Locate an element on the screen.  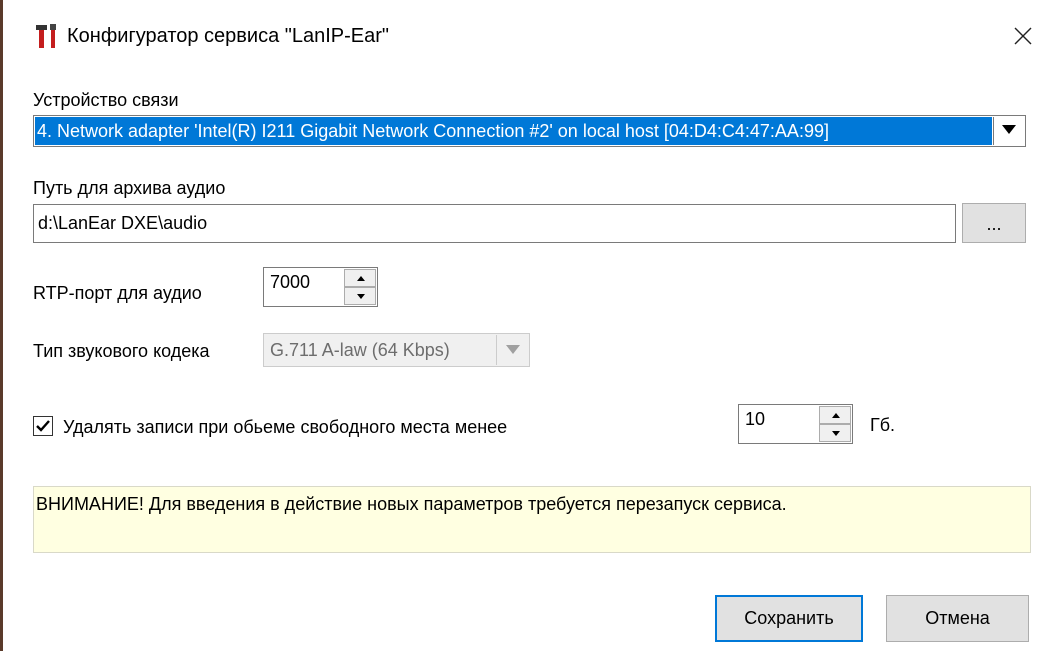
free-space-spinner: 10 is located at coordinates (795, 424).